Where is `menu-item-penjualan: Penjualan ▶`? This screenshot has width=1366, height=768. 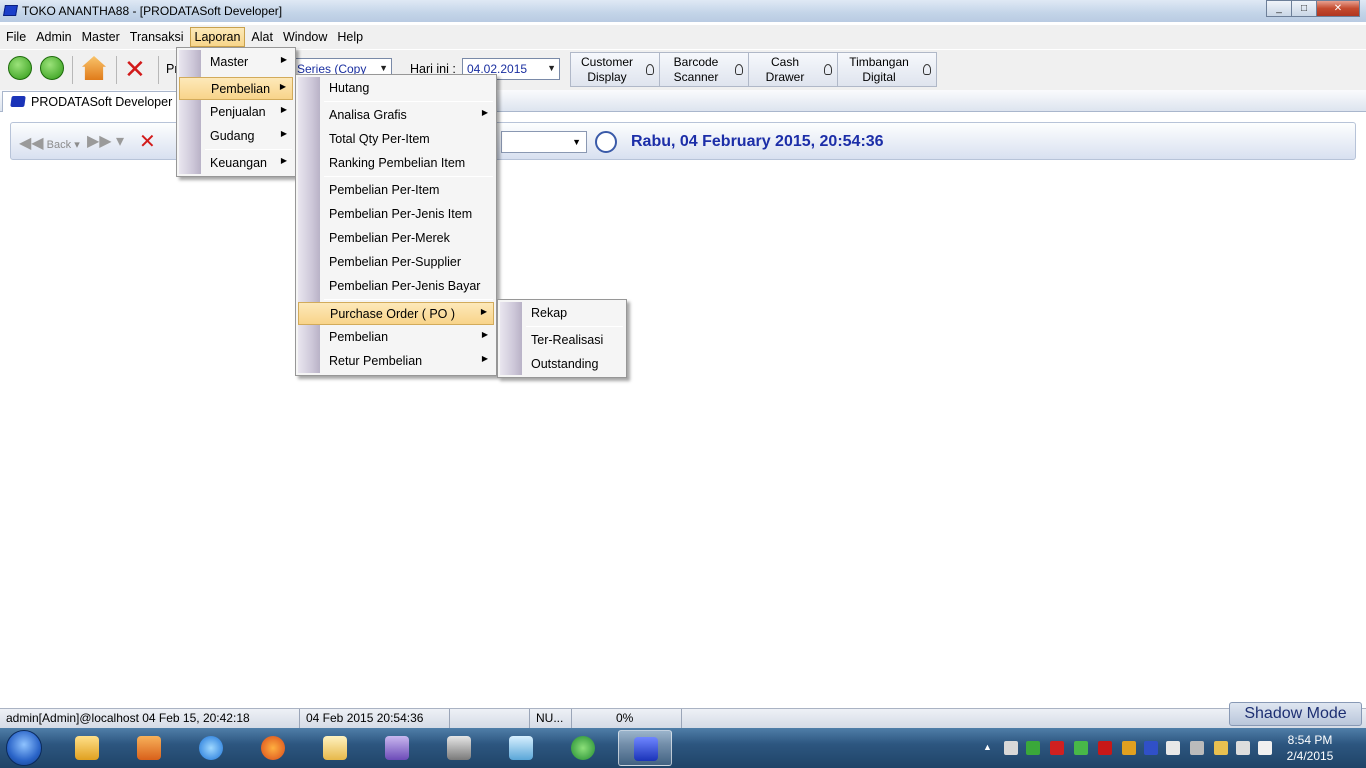 menu-item-penjualan: Penjualan ▶ is located at coordinates (236, 112).